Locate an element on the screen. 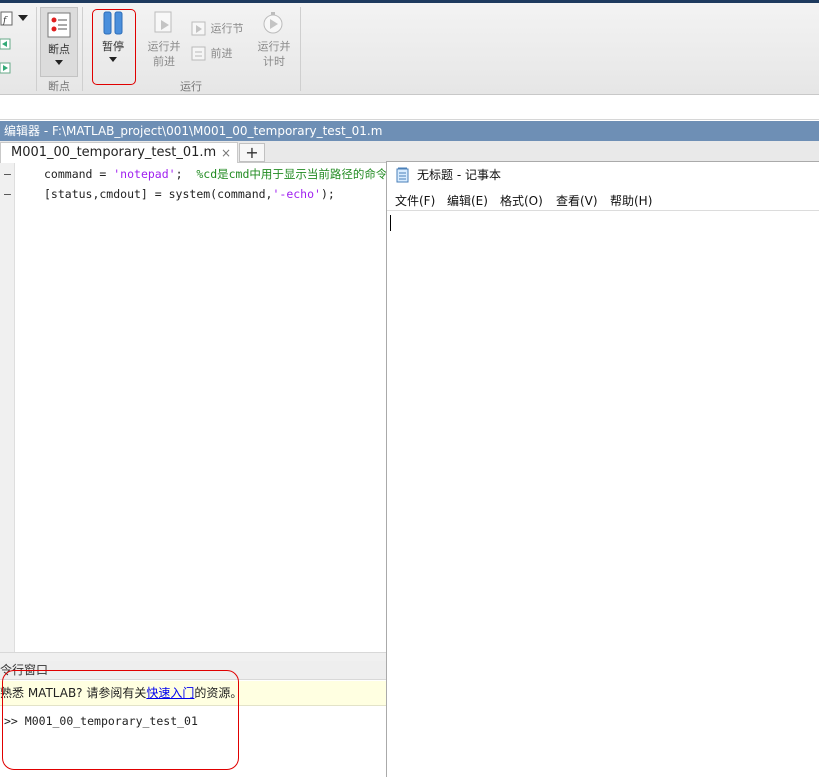 The height and width of the screenshot is (777, 819). notepad-title-bar: 无标题 - 记事本 is located at coordinates (603, 175).